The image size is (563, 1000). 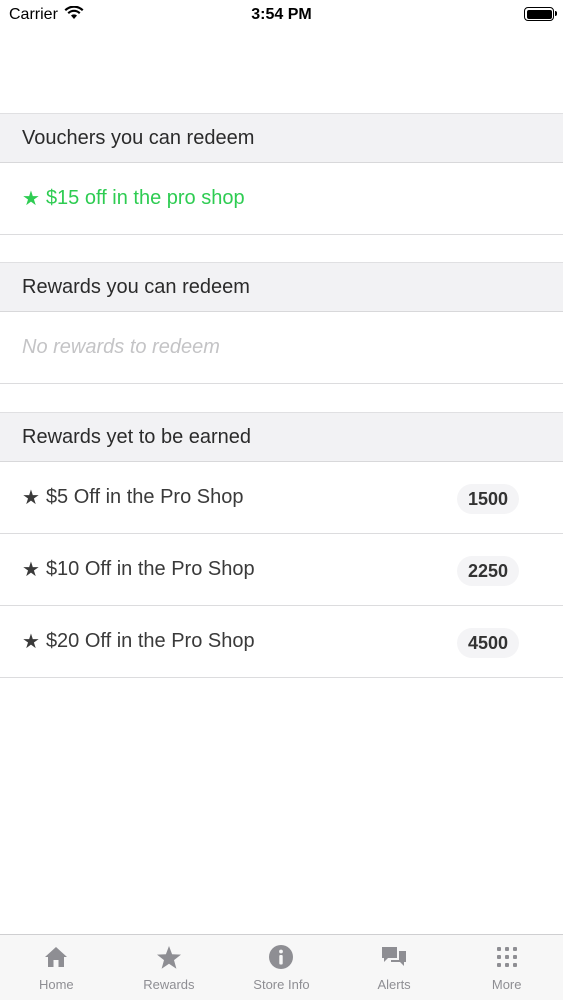 What do you see at coordinates (281, 287) in the screenshot?
I see `rewards-header: Rewards you can redeem` at bounding box center [281, 287].